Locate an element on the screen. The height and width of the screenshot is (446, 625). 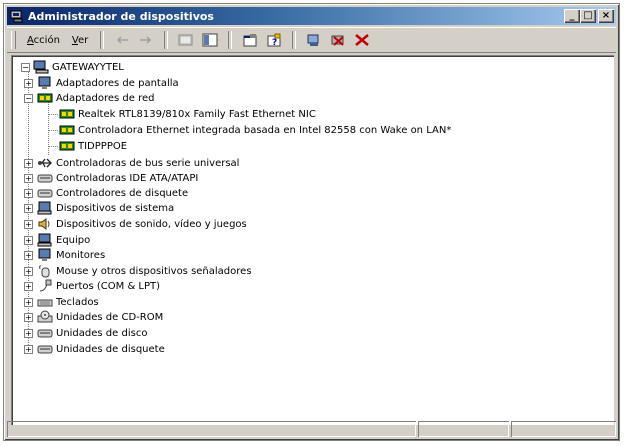
tree-item-monitores: + Monitores is located at coordinates (65, 255).